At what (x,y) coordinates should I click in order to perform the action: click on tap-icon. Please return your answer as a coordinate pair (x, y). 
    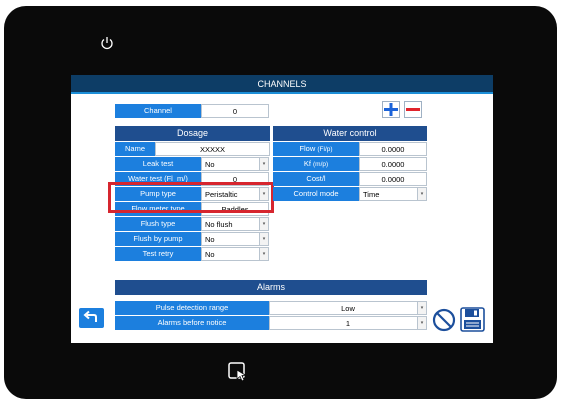
    Looking at the image, I should click on (239, 373).